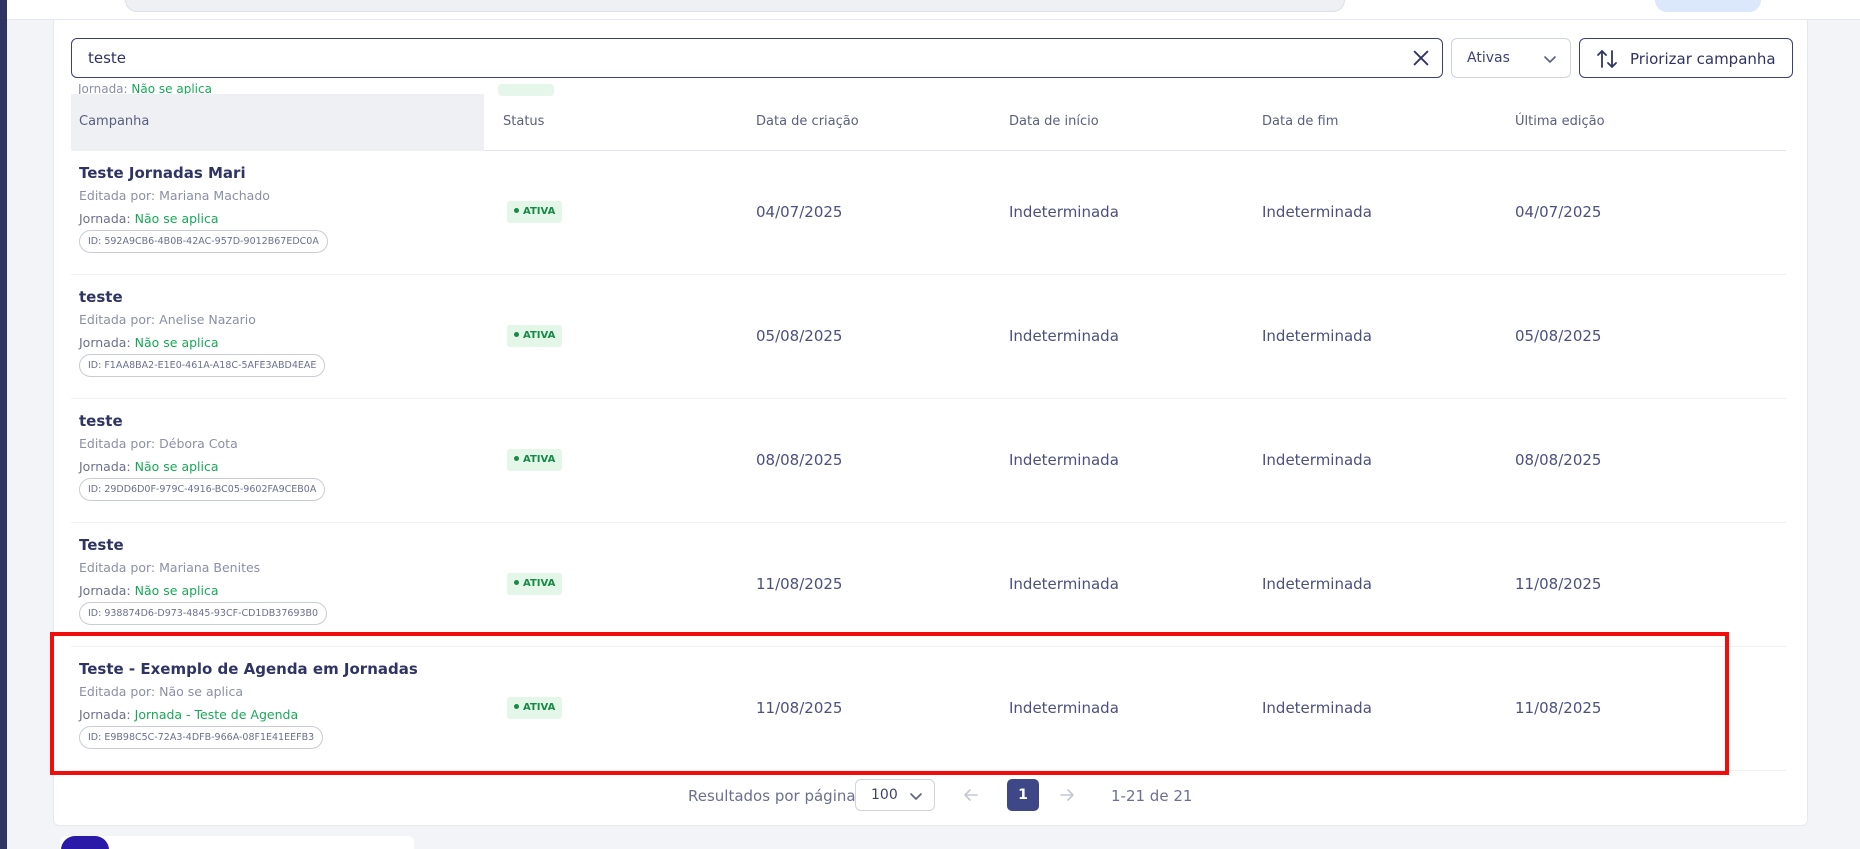 This screenshot has width=1860, height=849. Describe the element at coordinates (971, 795) in the screenshot. I see `arrow-left-icon` at that location.